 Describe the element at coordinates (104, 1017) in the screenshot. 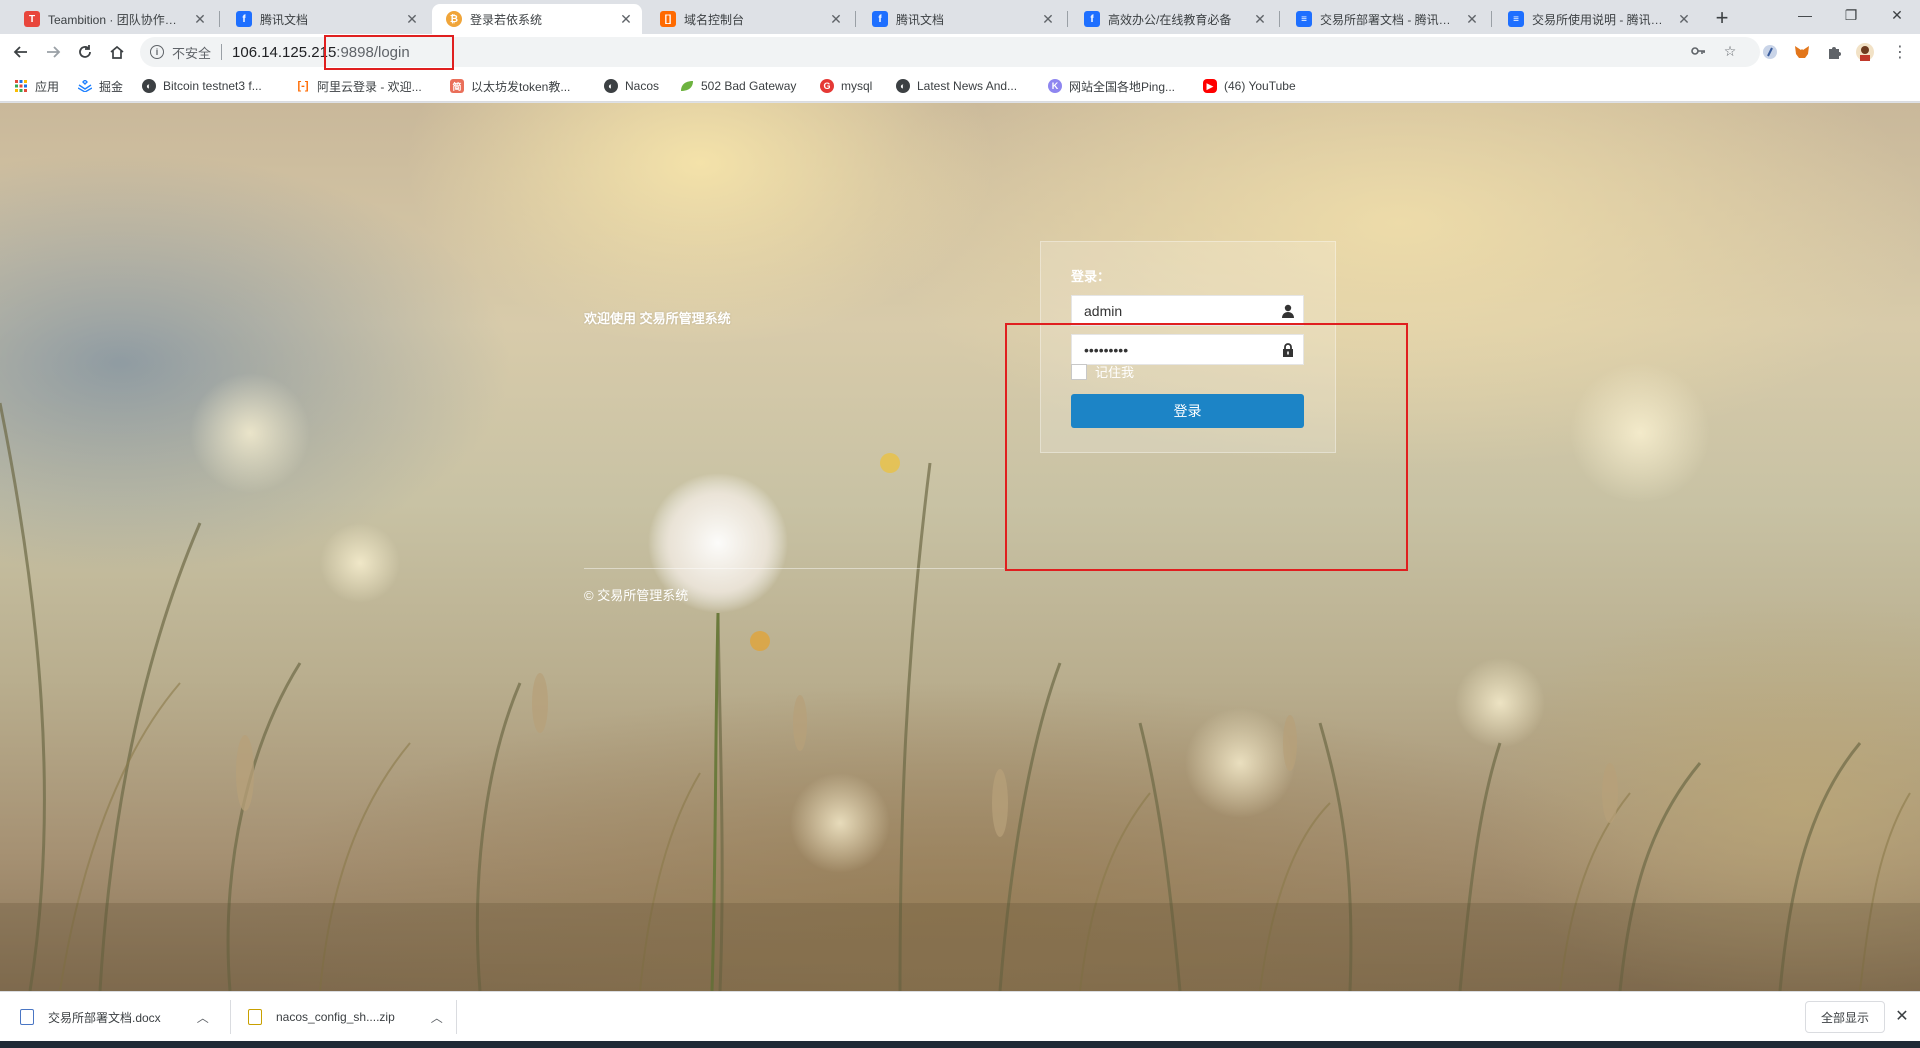

I see `download-filename: 交易所部署文档.docx` at that location.